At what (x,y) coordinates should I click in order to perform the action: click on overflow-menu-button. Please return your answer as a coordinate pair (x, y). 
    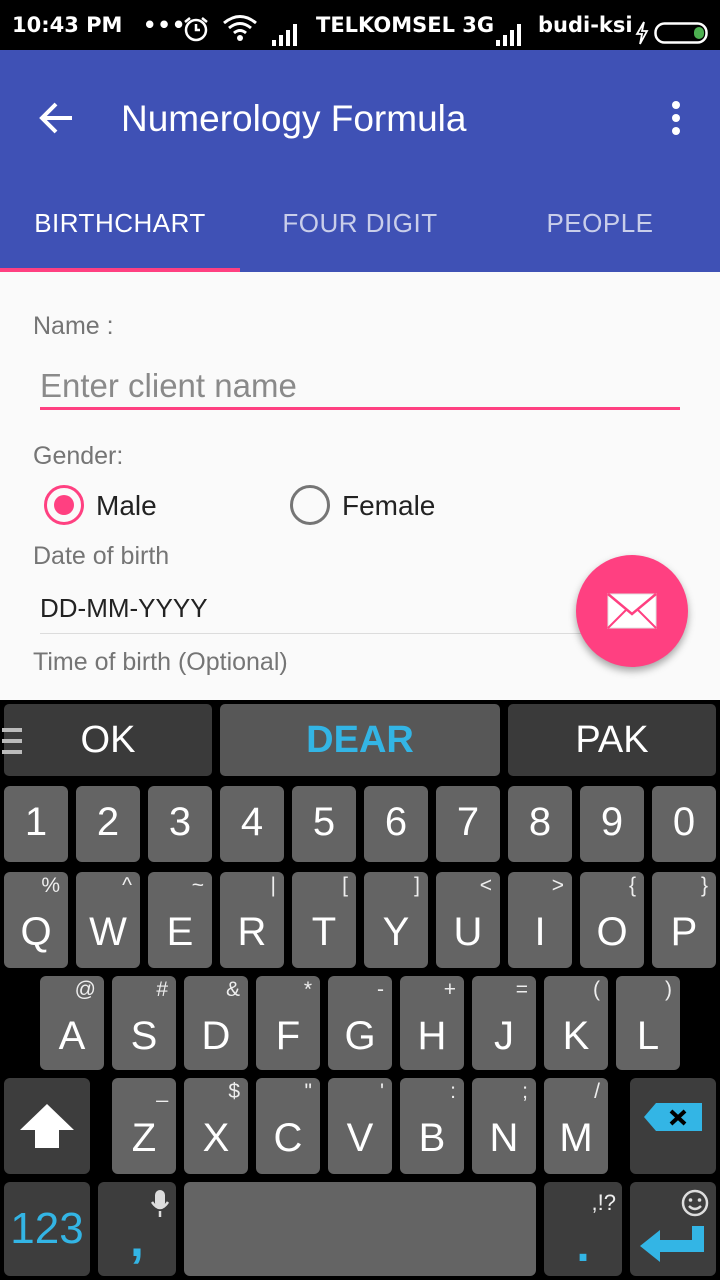
    Looking at the image, I should click on (676, 118).